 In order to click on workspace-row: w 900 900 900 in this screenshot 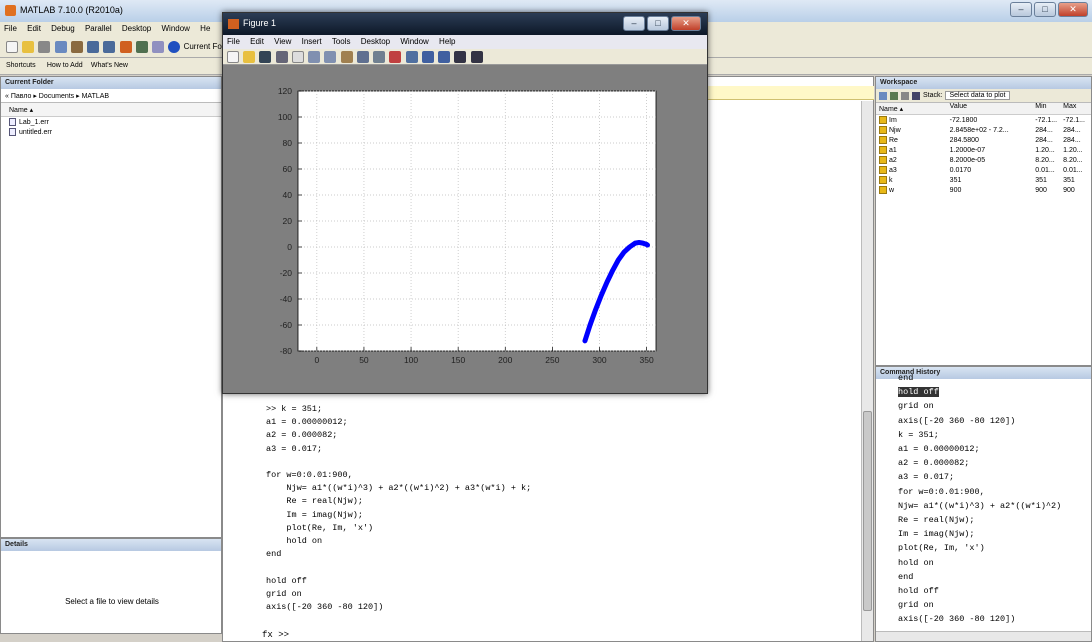, I will do `click(983, 190)`.